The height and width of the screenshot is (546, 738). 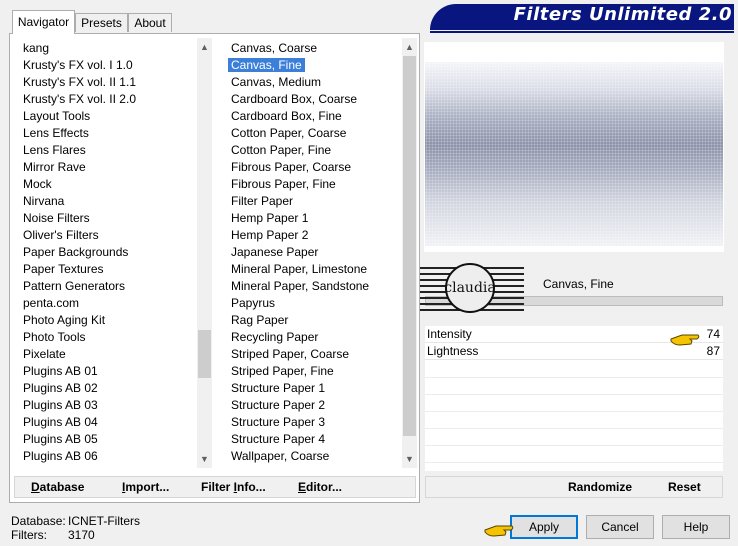 I want to click on category-item: kang, so click(x=33, y=48).